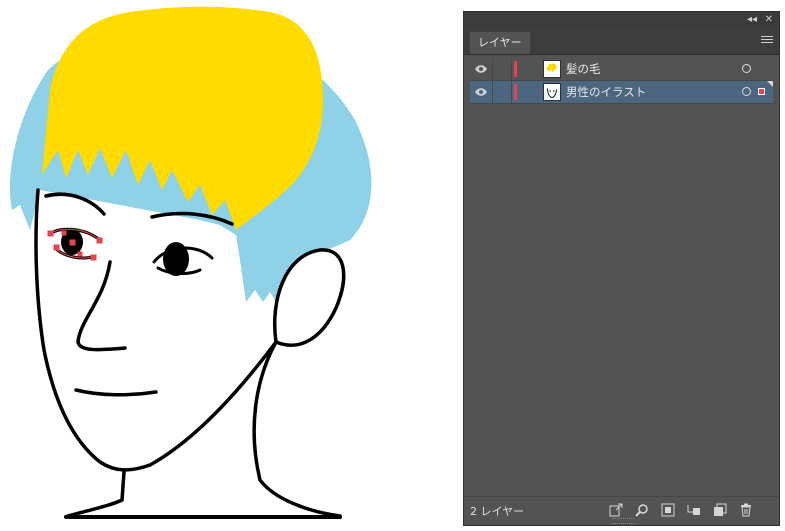 Image resolution: width=785 pixels, height=531 pixels. What do you see at coordinates (552, 92) in the screenshot?
I see `layer-thumbnail-man` at bounding box center [552, 92].